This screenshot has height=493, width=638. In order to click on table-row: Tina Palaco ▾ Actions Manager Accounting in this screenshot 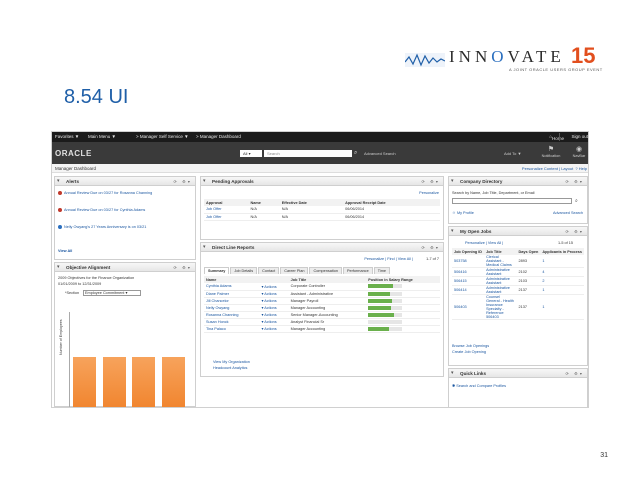, I will do `click(322, 329)`.